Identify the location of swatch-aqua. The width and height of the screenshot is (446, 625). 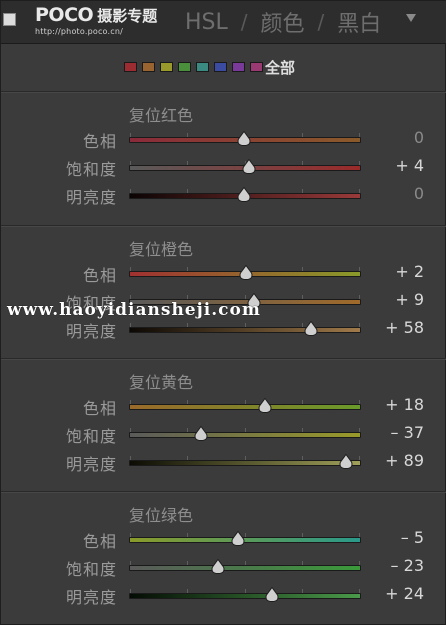
(202, 67).